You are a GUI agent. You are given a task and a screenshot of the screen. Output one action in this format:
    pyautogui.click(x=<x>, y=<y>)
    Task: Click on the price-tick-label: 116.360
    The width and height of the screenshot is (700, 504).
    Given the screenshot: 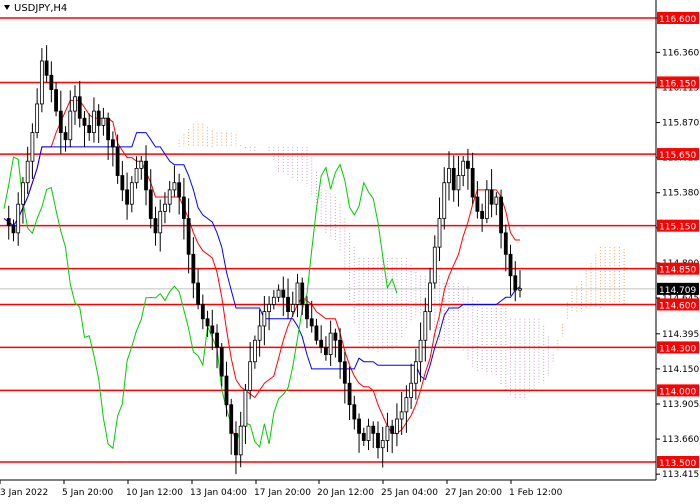 What is the action you would take?
    pyautogui.click(x=680, y=53)
    